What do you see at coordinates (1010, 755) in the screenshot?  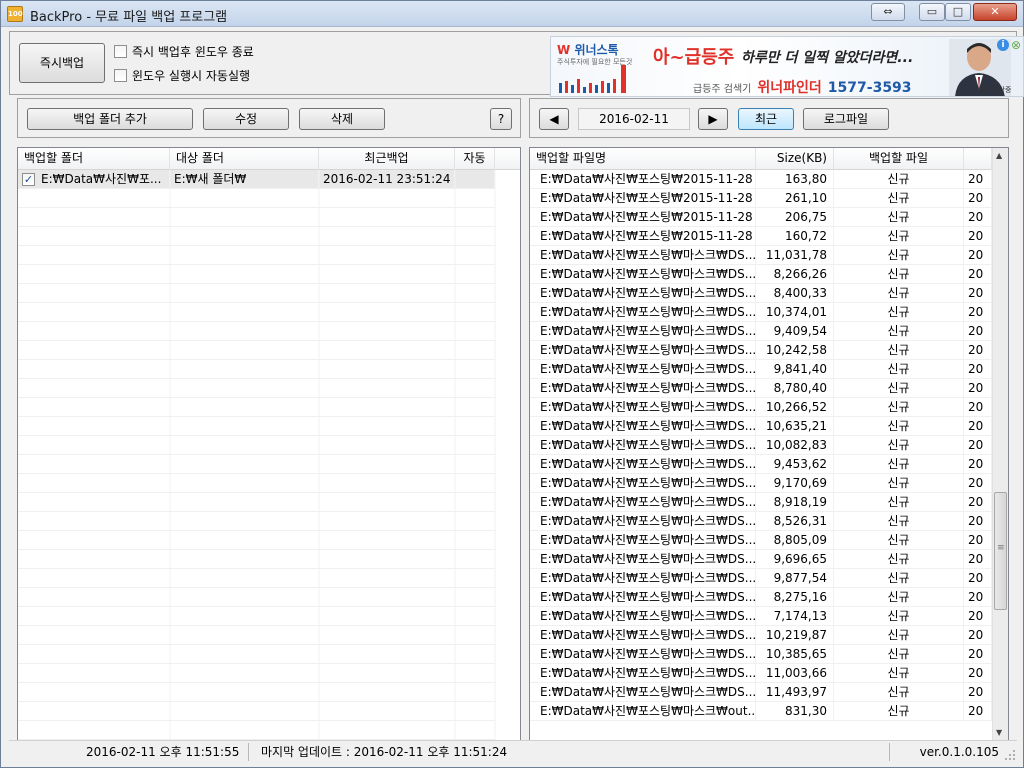 I see `resize-grip-icon` at bounding box center [1010, 755].